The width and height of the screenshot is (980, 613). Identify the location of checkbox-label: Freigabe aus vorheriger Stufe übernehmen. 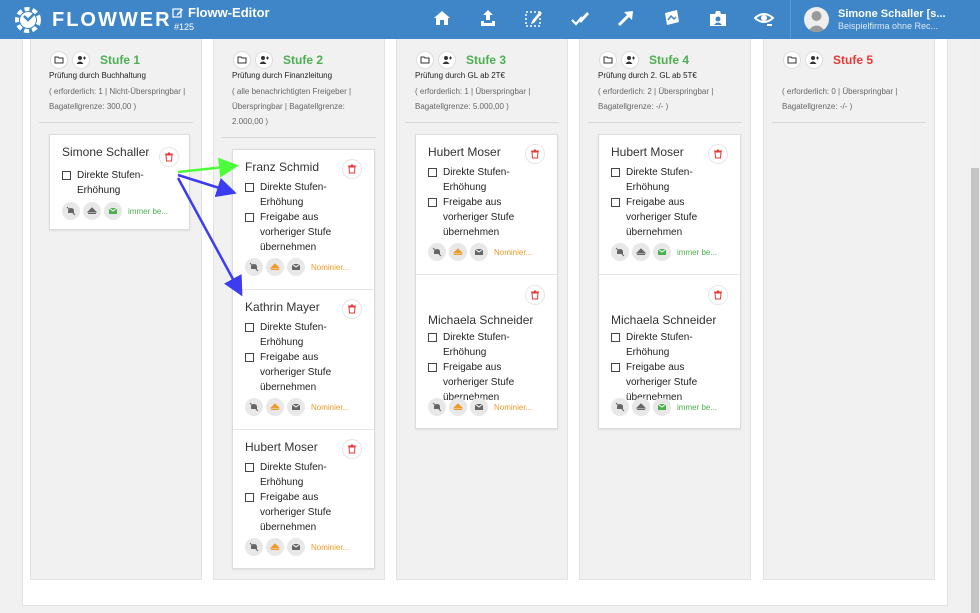
(479, 217).